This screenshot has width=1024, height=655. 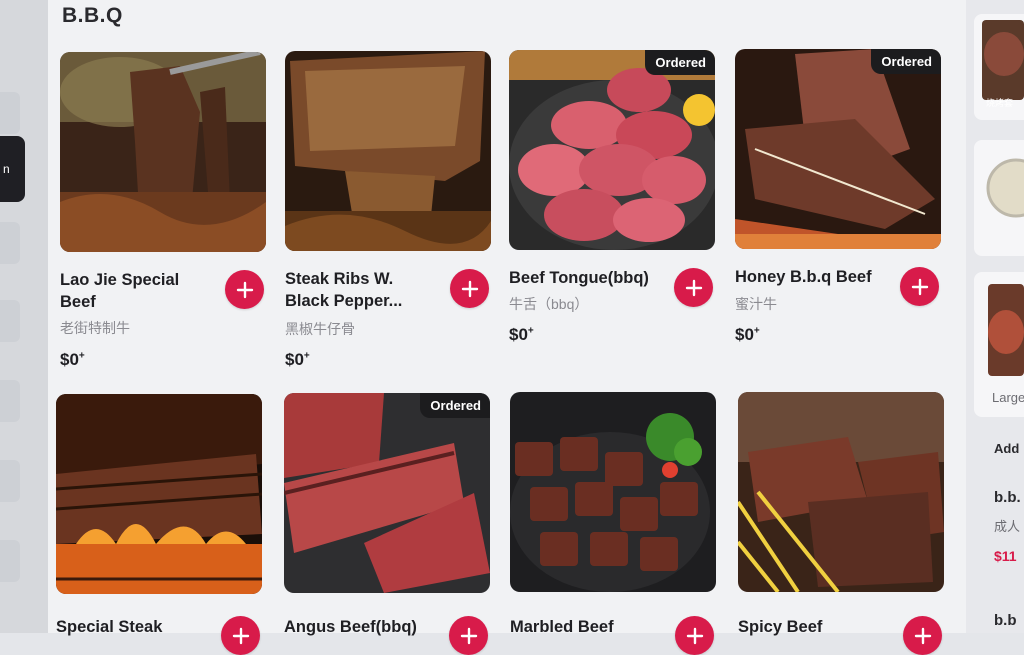 I want to click on menu-item-card: Ordered Honey B.b.q Beef 蜜汁牛 $0+, so click(x=838, y=196).